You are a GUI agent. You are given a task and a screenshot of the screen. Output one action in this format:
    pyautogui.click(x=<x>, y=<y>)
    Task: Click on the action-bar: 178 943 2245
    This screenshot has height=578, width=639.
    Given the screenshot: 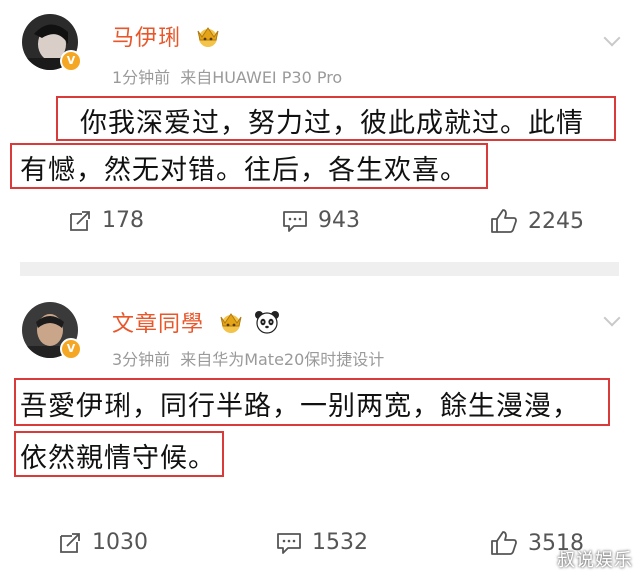 What is the action you would take?
    pyautogui.click(x=319, y=228)
    